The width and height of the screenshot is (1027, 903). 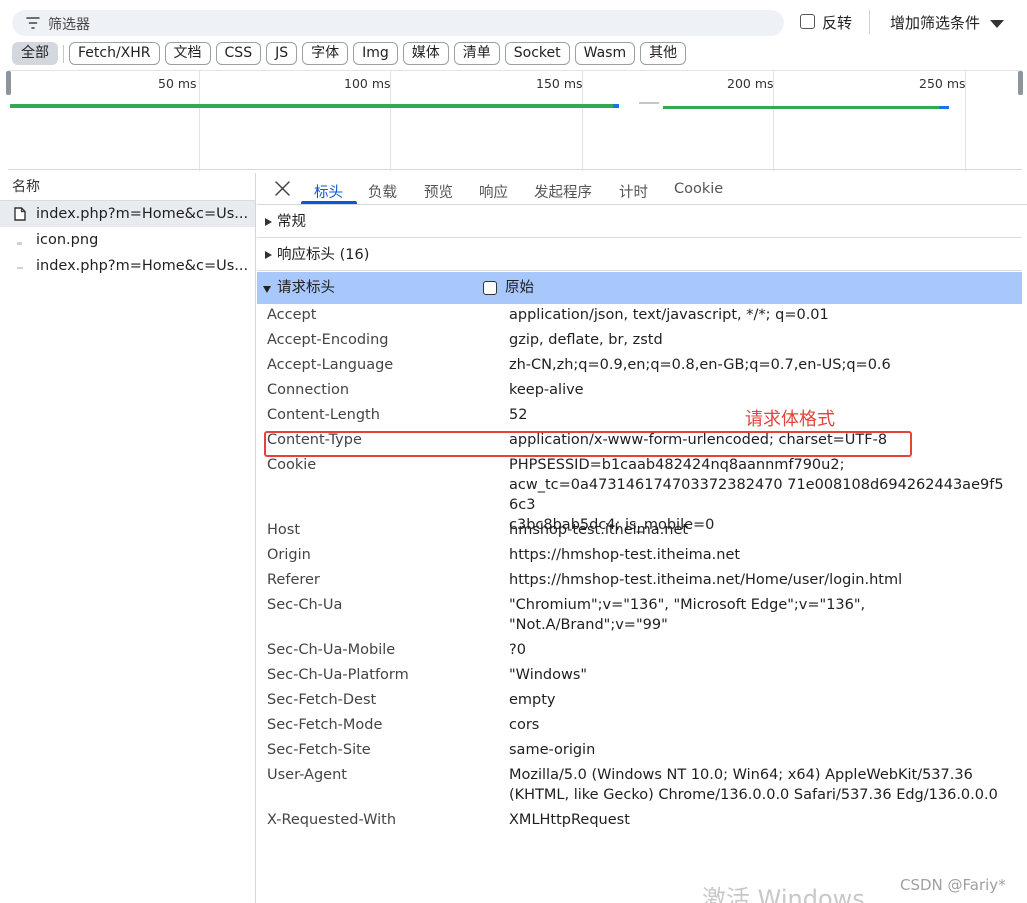 I want to click on timeline-bar-xhr, so click(x=801, y=107).